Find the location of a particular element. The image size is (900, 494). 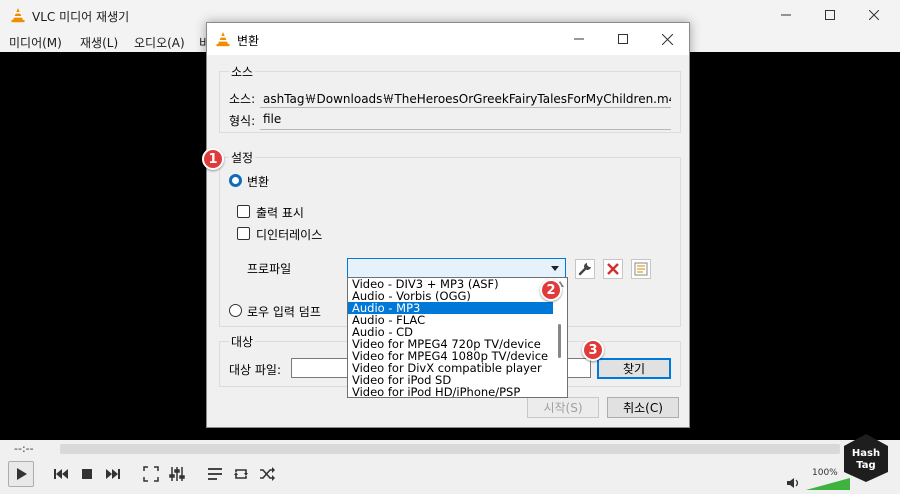

convert-radio is located at coordinates (235, 180).